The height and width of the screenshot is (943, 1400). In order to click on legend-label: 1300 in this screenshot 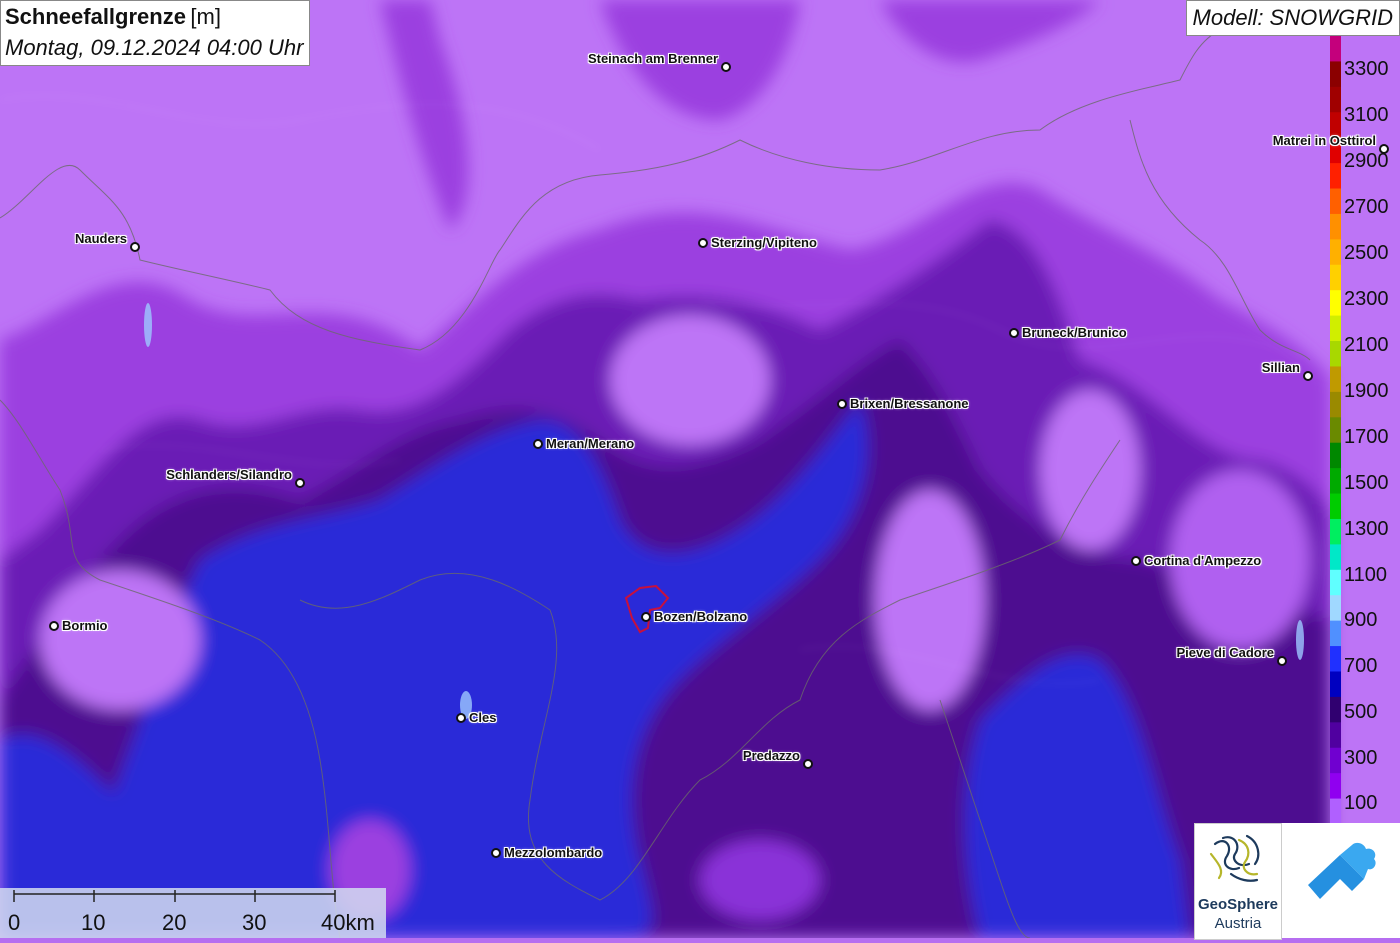, I will do `click(1366, 529)`.